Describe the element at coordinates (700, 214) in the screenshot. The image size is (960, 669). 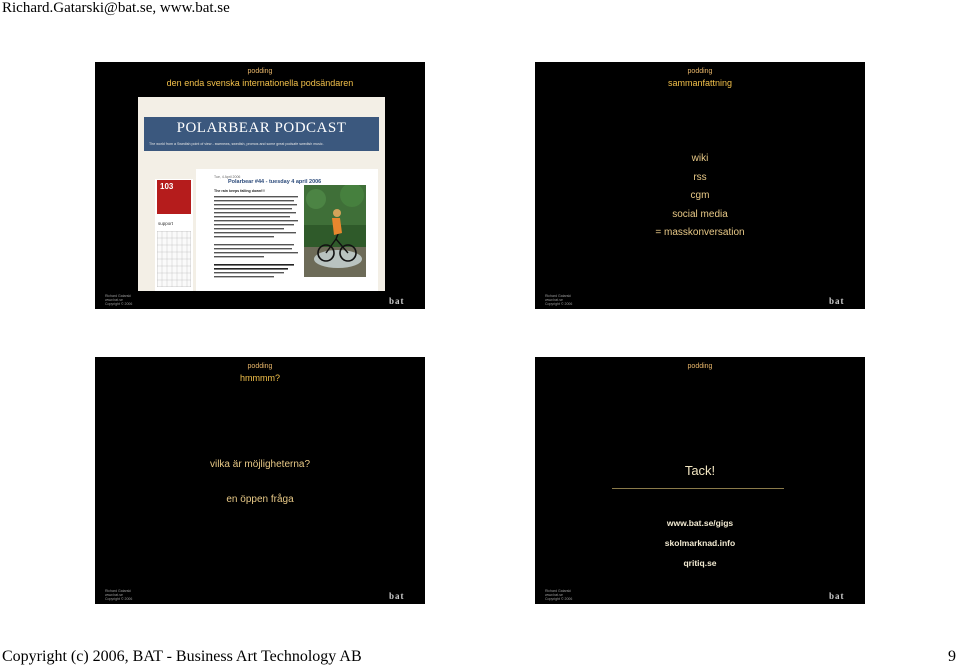
I see `list-item: social media` at that location.